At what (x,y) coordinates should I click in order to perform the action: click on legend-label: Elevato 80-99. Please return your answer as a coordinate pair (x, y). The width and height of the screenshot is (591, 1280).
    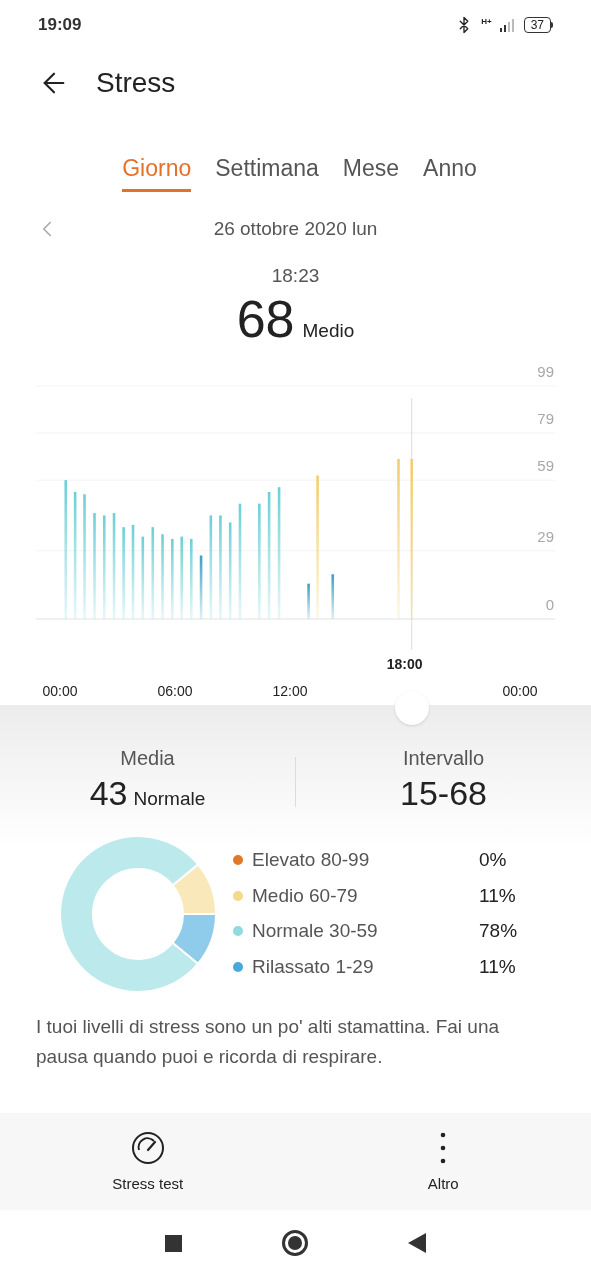
    Looking at the image, I should click on (311, 860).